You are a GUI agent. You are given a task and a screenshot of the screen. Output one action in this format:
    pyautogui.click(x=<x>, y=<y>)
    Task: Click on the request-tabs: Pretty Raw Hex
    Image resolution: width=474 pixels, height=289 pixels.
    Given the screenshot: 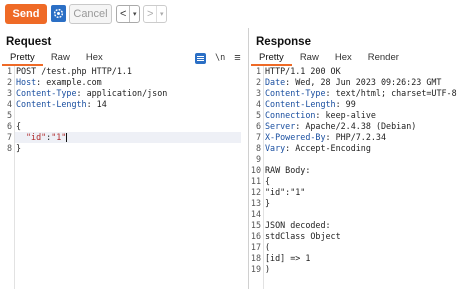 What is the action you would take?
    pyautogui.click(x=56, y=58)
    